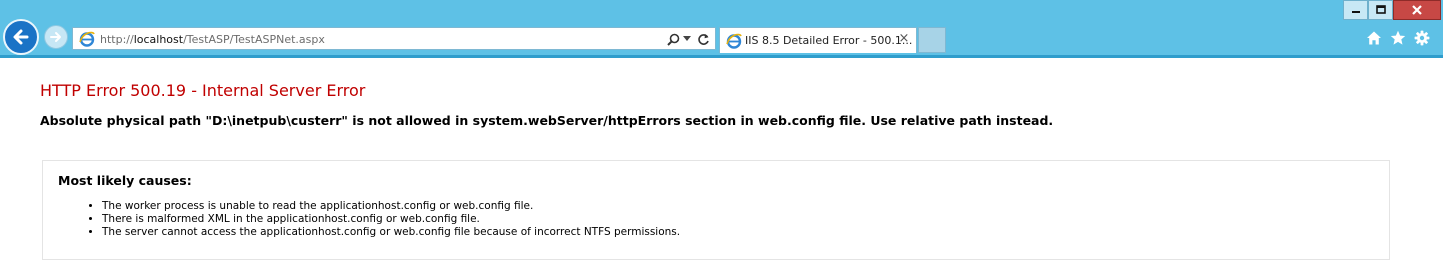 The height and width of the screenshot is (268, 1443). What do you see at coordinates (932, 40) in the screenshot?
I see `new-tab-button` at bounding box center [932, 40].